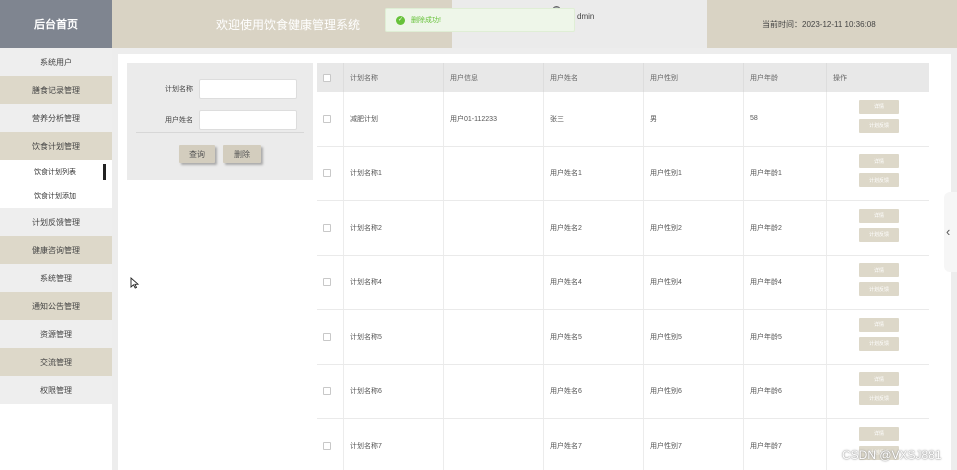 This screenshot has height=470, width=957. What do you see at coordinates (248, 89) in the screenshot?
I see `plan-name-input` at bounding box center [248, 89].